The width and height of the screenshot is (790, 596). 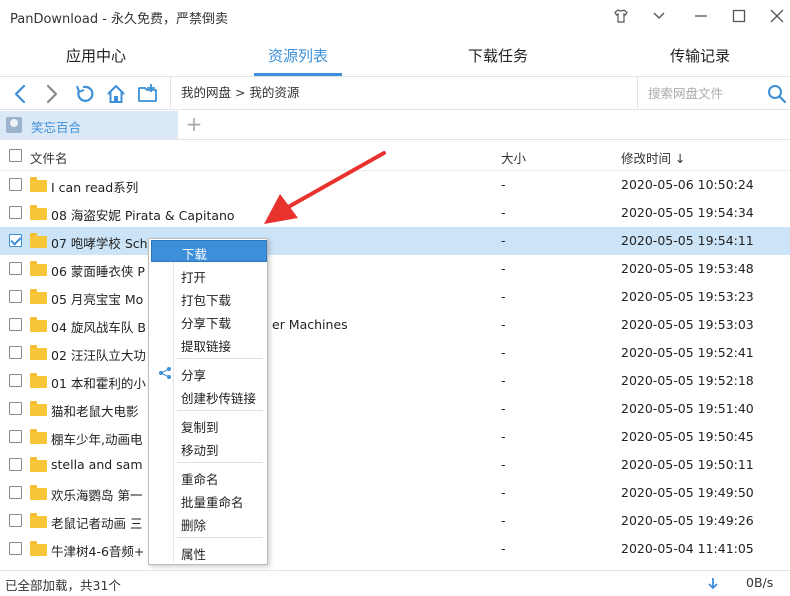 What do you see at coordinates (14, 125) in the screenshot?
I see `avatar` at bounding box center [14, 125].